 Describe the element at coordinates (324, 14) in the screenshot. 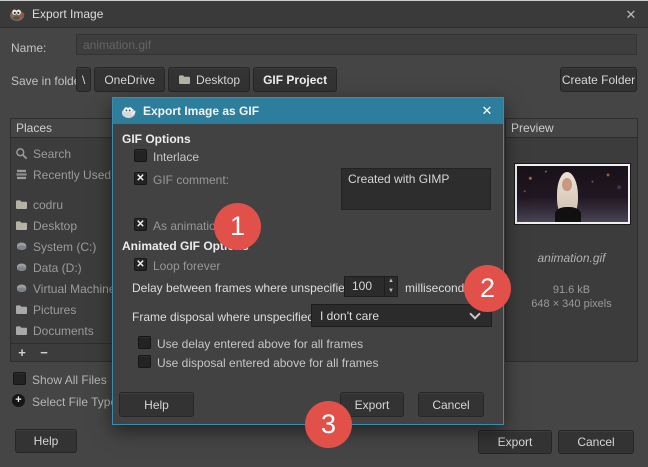

I see `window-titlebar: Export Image ✕` at that location.